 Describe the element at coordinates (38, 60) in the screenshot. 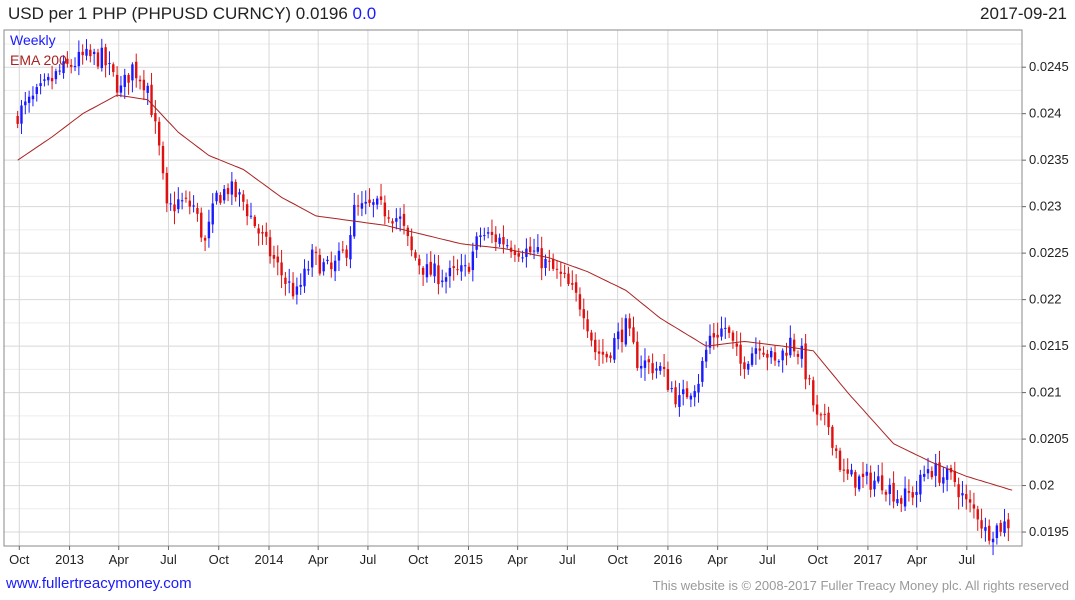

I see `legend-ema: EMA 200` at that location.